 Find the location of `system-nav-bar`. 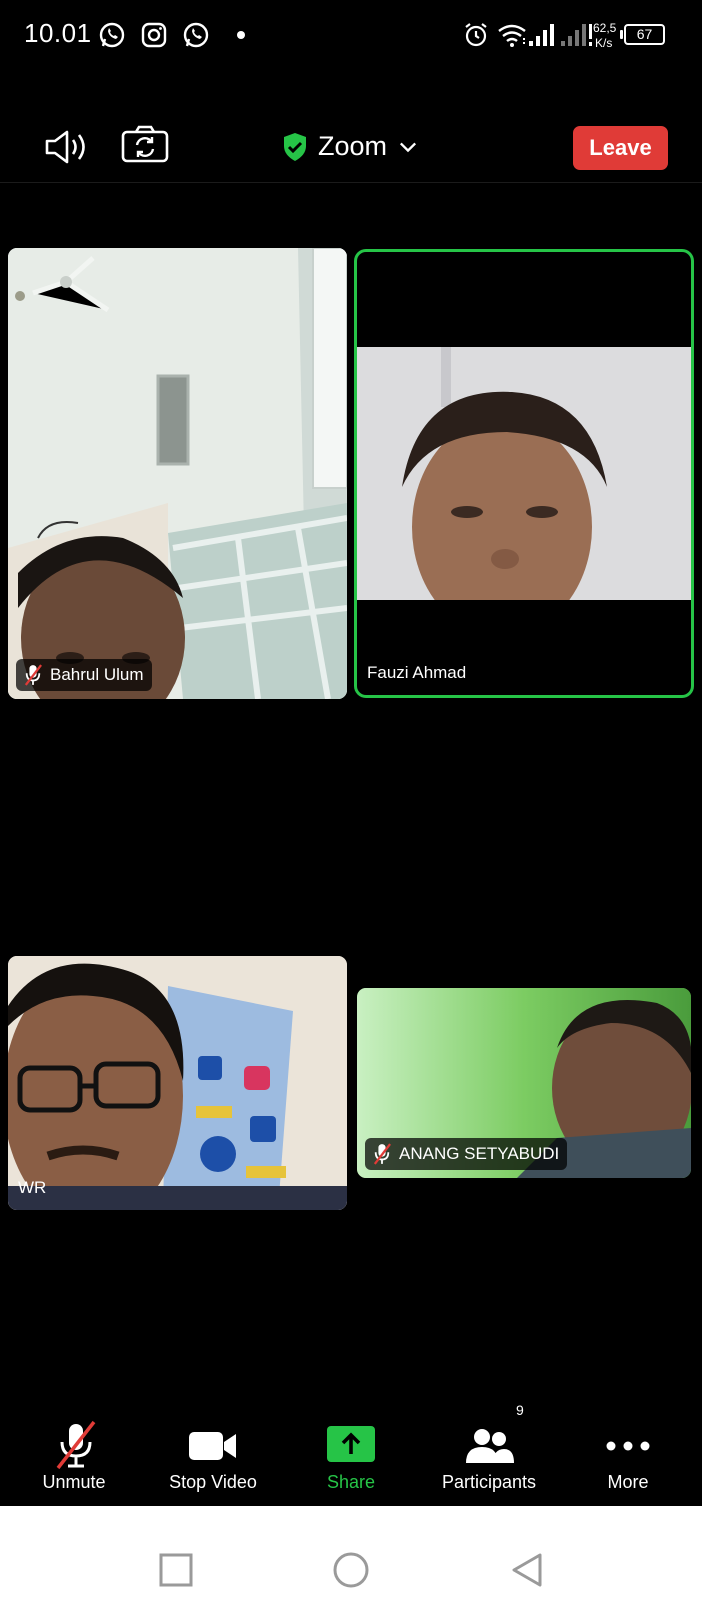

system-nav-bar is located at coordinates (351, 1553).